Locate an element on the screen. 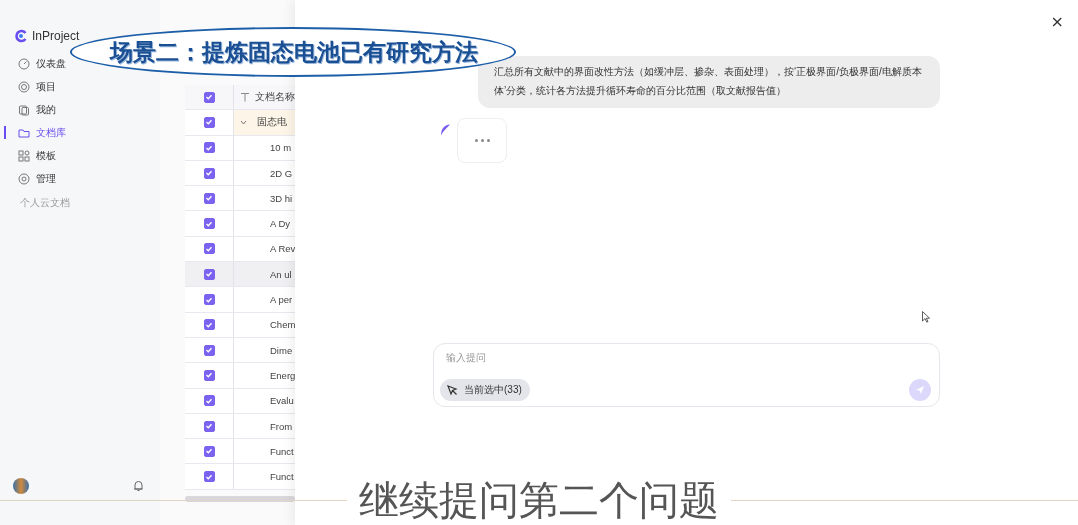 This screenshot has width=1078, height=525. table-cell: Dime is located at coordinates (281, 350).